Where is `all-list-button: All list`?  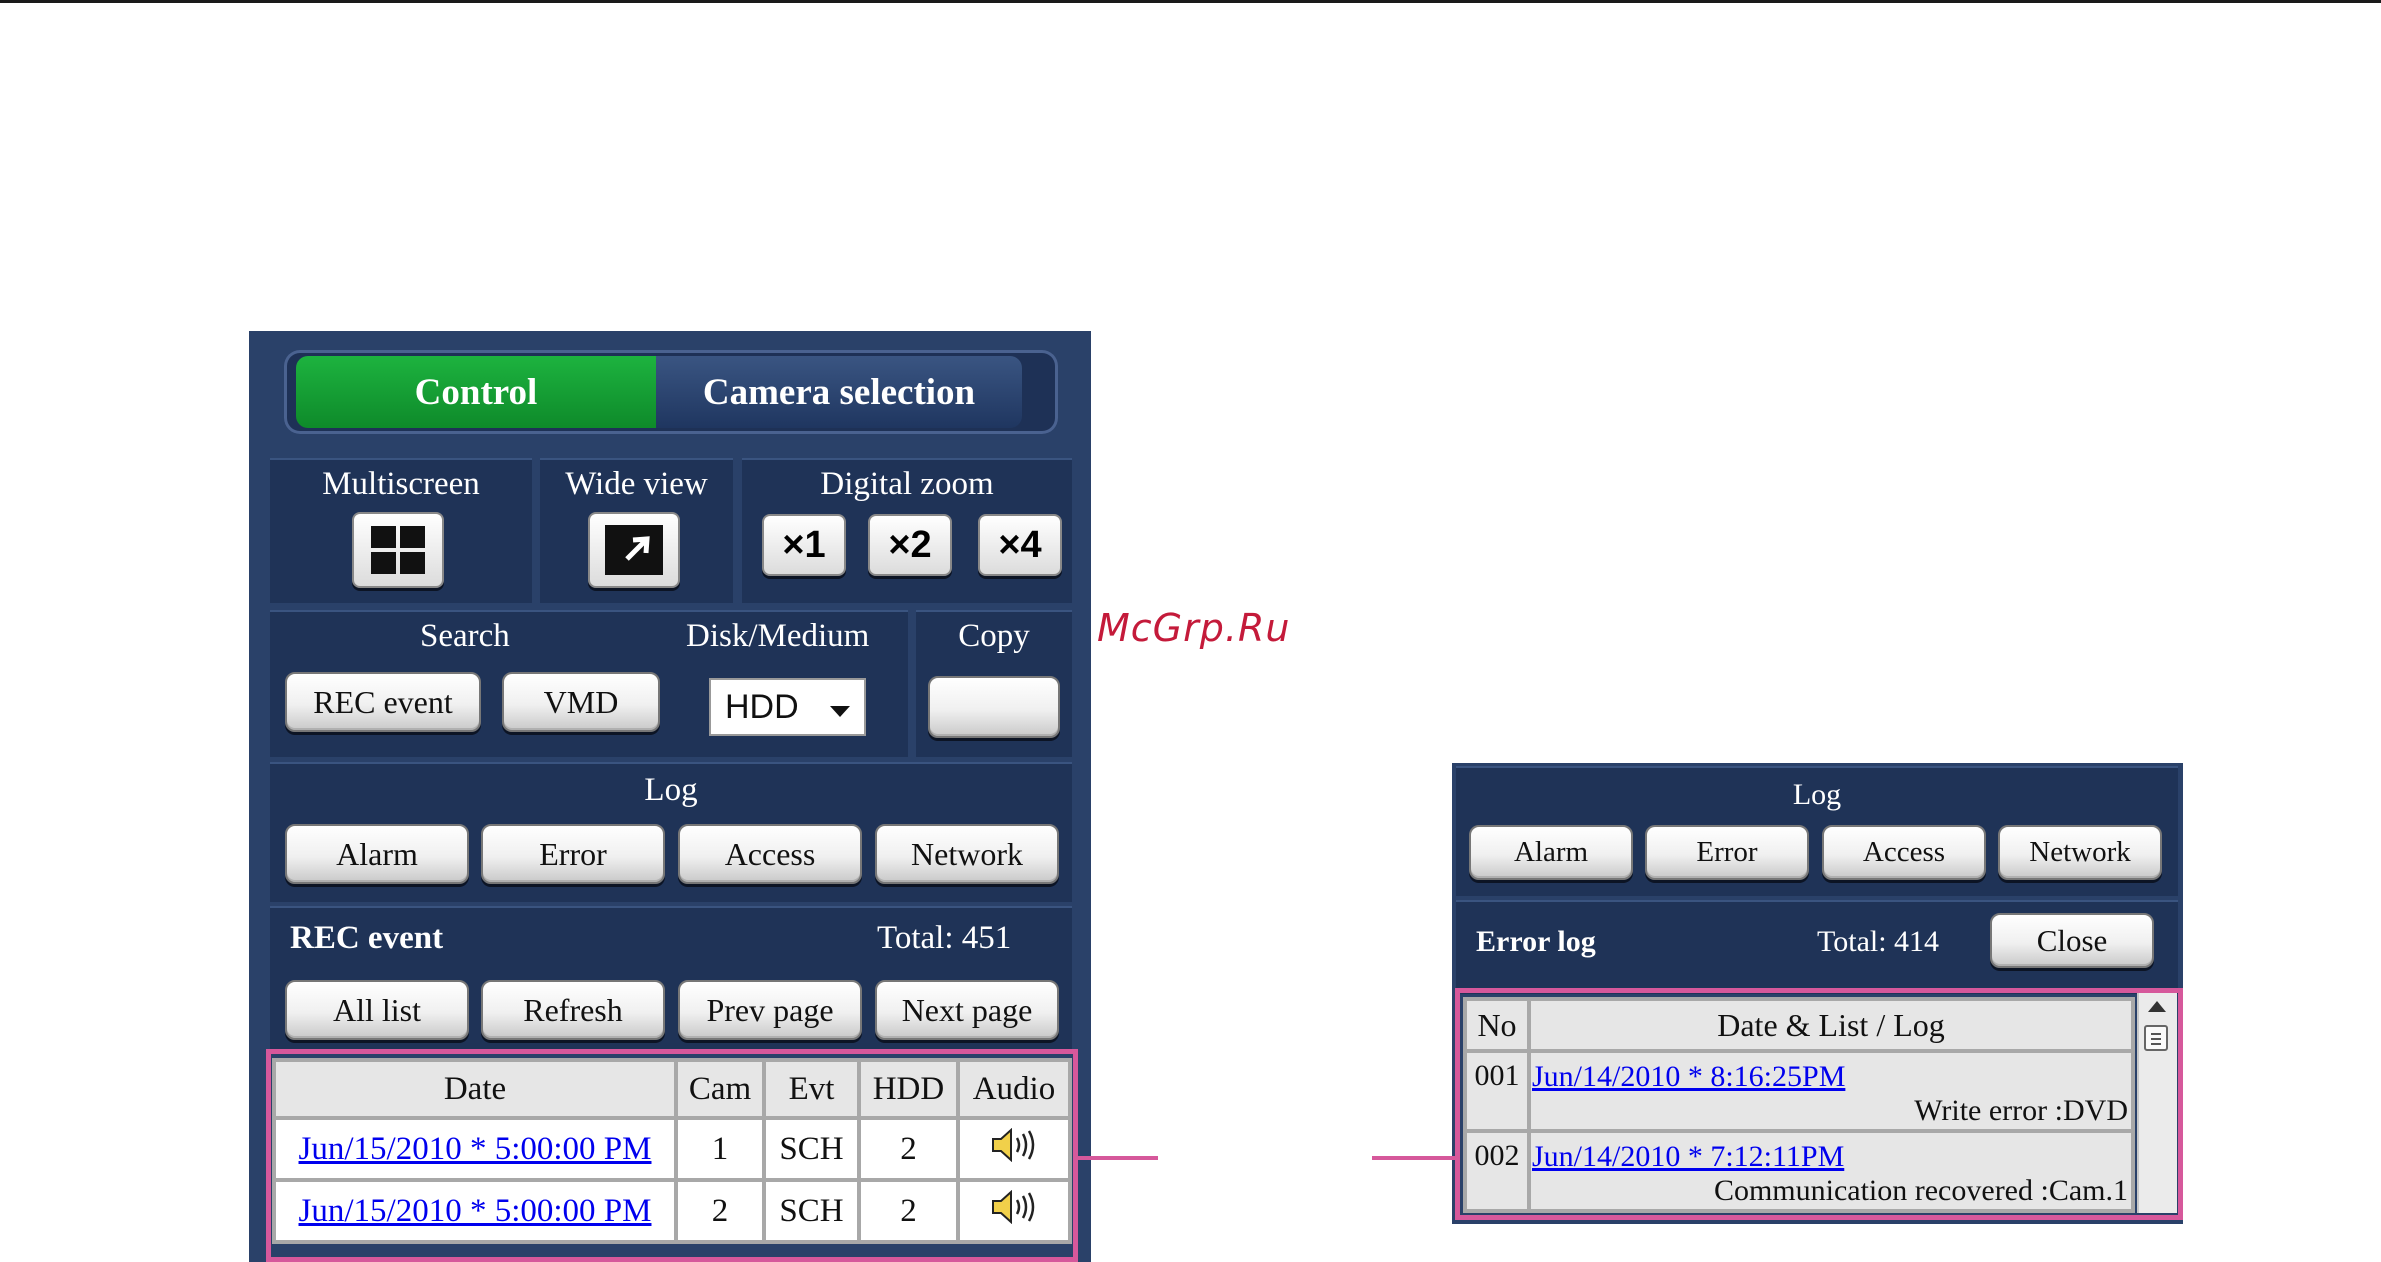 all-list-button: All list is located at coordinates (377, 1010).